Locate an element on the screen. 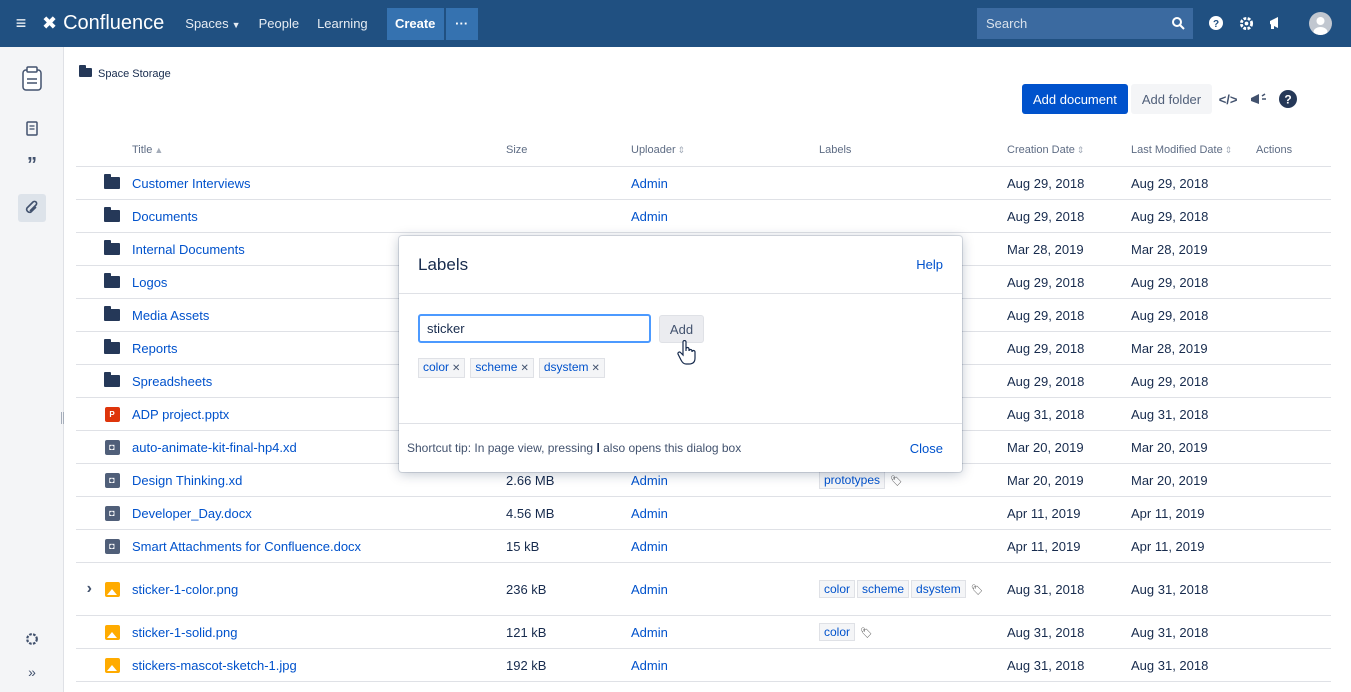 This screenshot has width=1351, height=692. breadcrumb-label: Space Storage is located at coordinates (134, 74).